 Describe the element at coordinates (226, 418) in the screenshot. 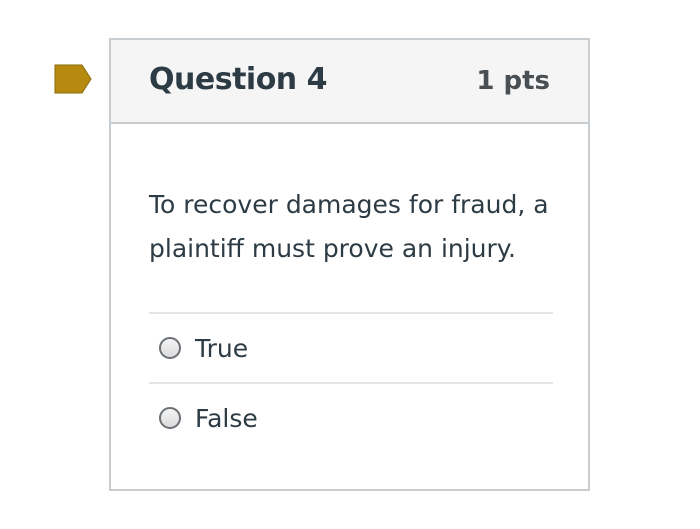

I see `answer-label-false: False` at that location.